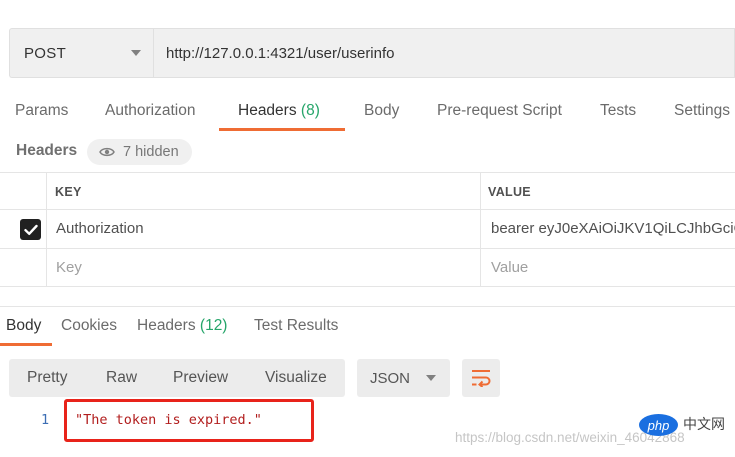 The width and height of the screenshot is (735, 457). Describe the element at coordinates (47, 150) in the screenshot. I see `headers-section-title: Headers` at that location.